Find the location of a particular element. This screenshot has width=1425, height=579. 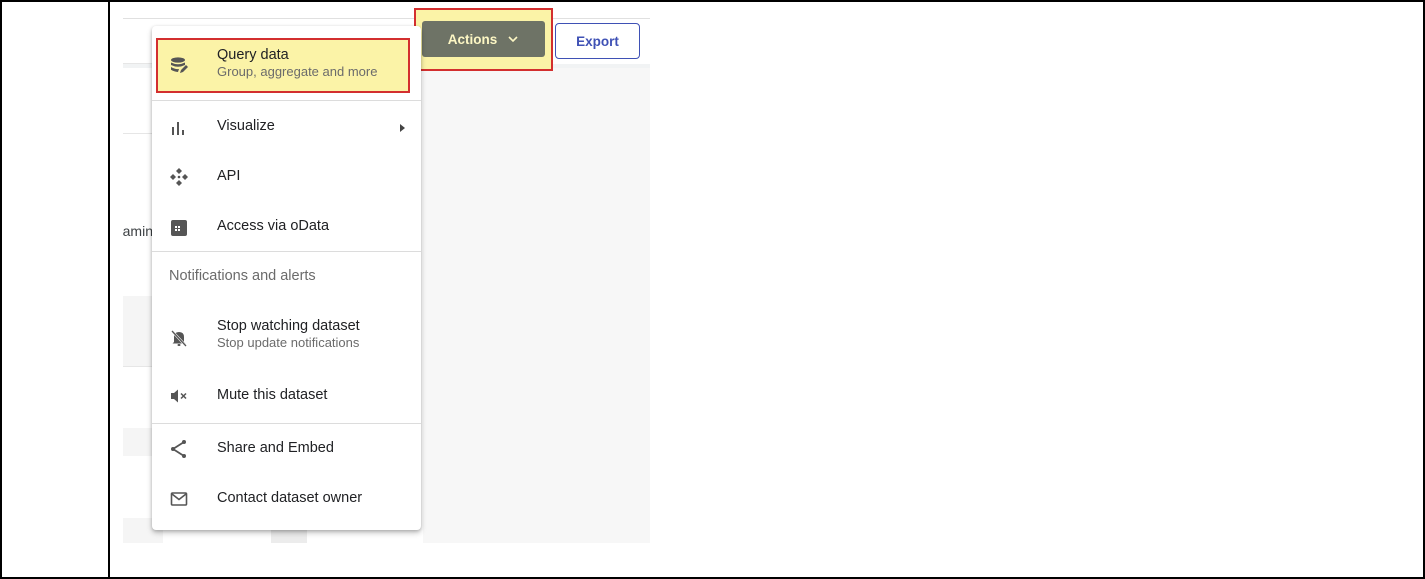

menu-item-label: Visualize is located at coordinates (246, 126).